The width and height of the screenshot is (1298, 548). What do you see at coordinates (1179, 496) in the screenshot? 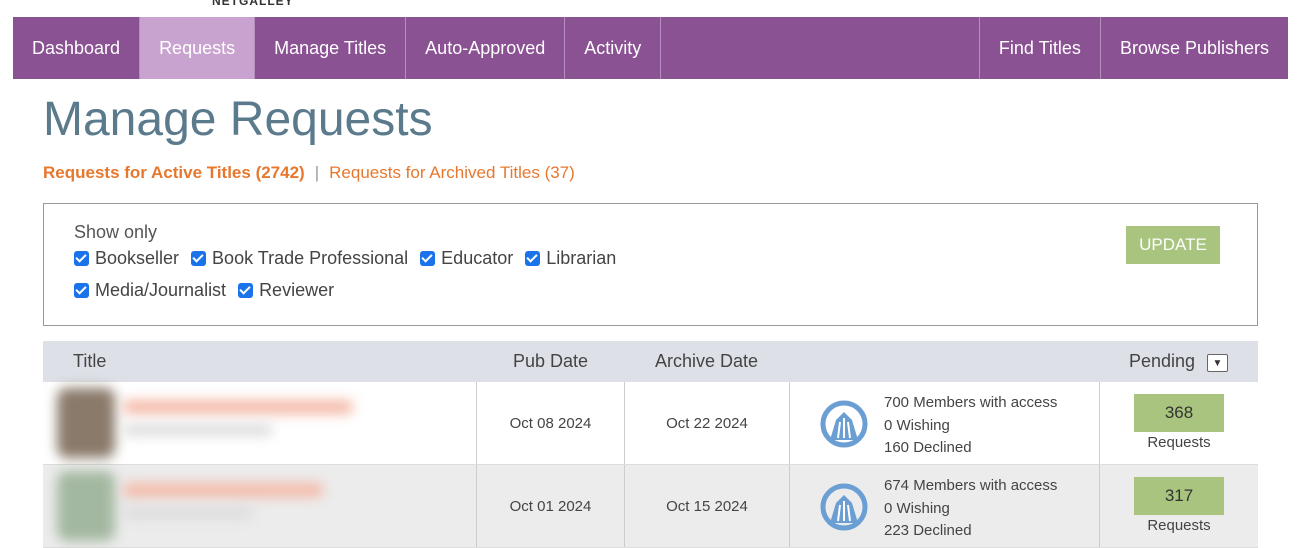
I see `pending-requests-button: 317` at bounding box center [1179, 496].